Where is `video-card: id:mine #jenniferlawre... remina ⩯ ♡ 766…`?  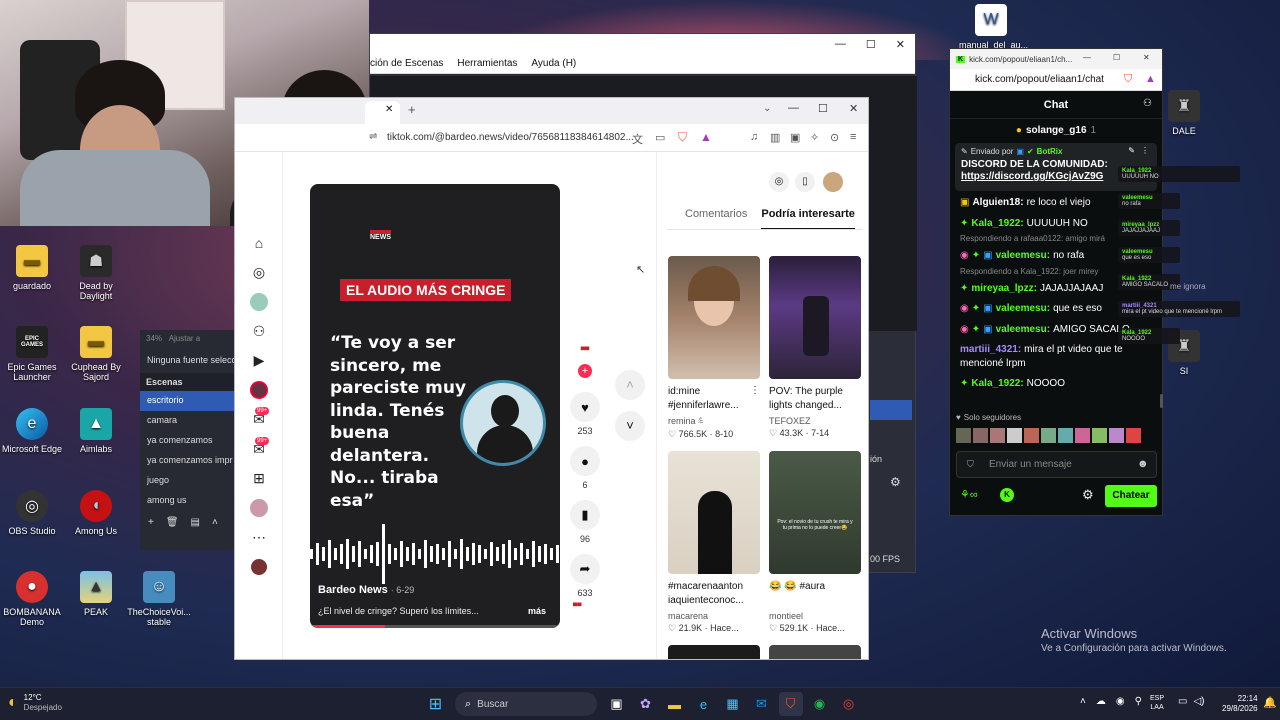
video-card: id:mine #jenniferlawre... remina ⩯ ♡ 766… is located at coordinates (714, 348).